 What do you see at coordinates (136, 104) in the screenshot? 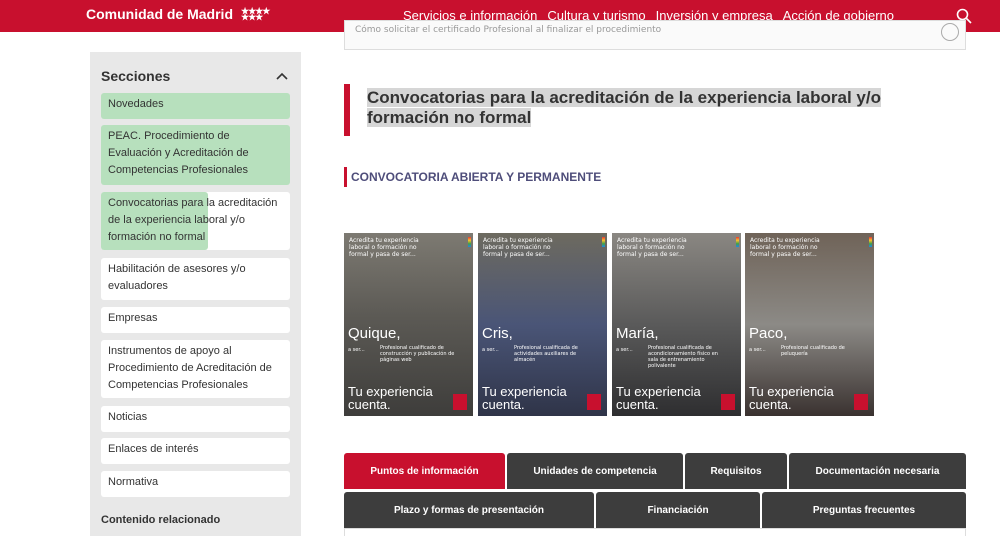
I see `sidebar-item-label: Novedades` at bounding box center [136, 104].